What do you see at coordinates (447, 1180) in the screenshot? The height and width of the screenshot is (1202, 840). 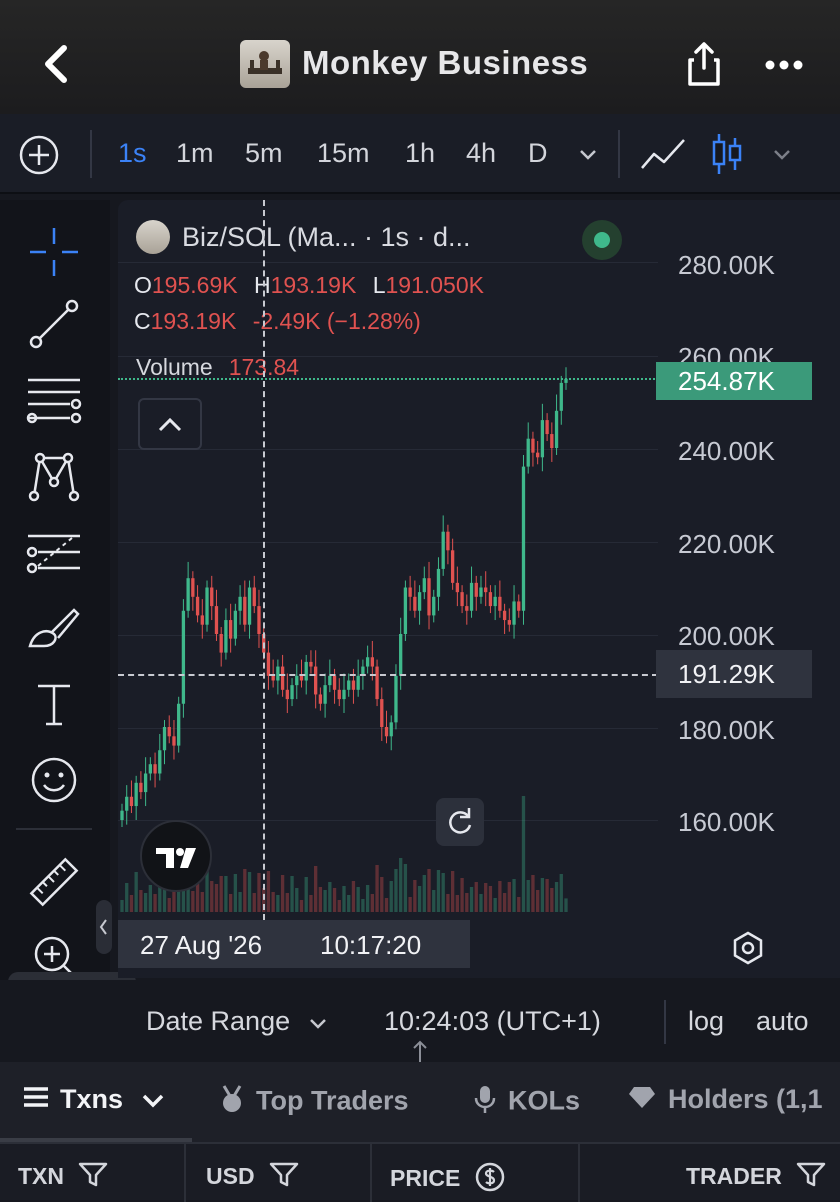 I see `column-price: PRICE` at bounding box center [447, 1180].